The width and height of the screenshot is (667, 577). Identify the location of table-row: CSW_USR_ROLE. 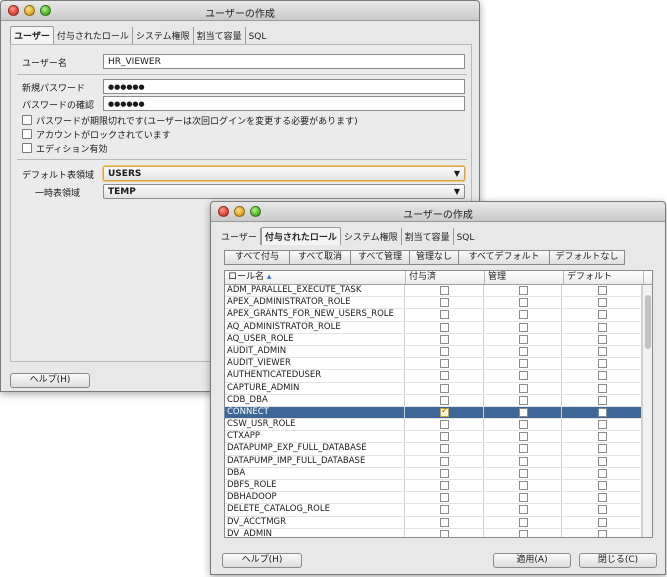
(433, 425).